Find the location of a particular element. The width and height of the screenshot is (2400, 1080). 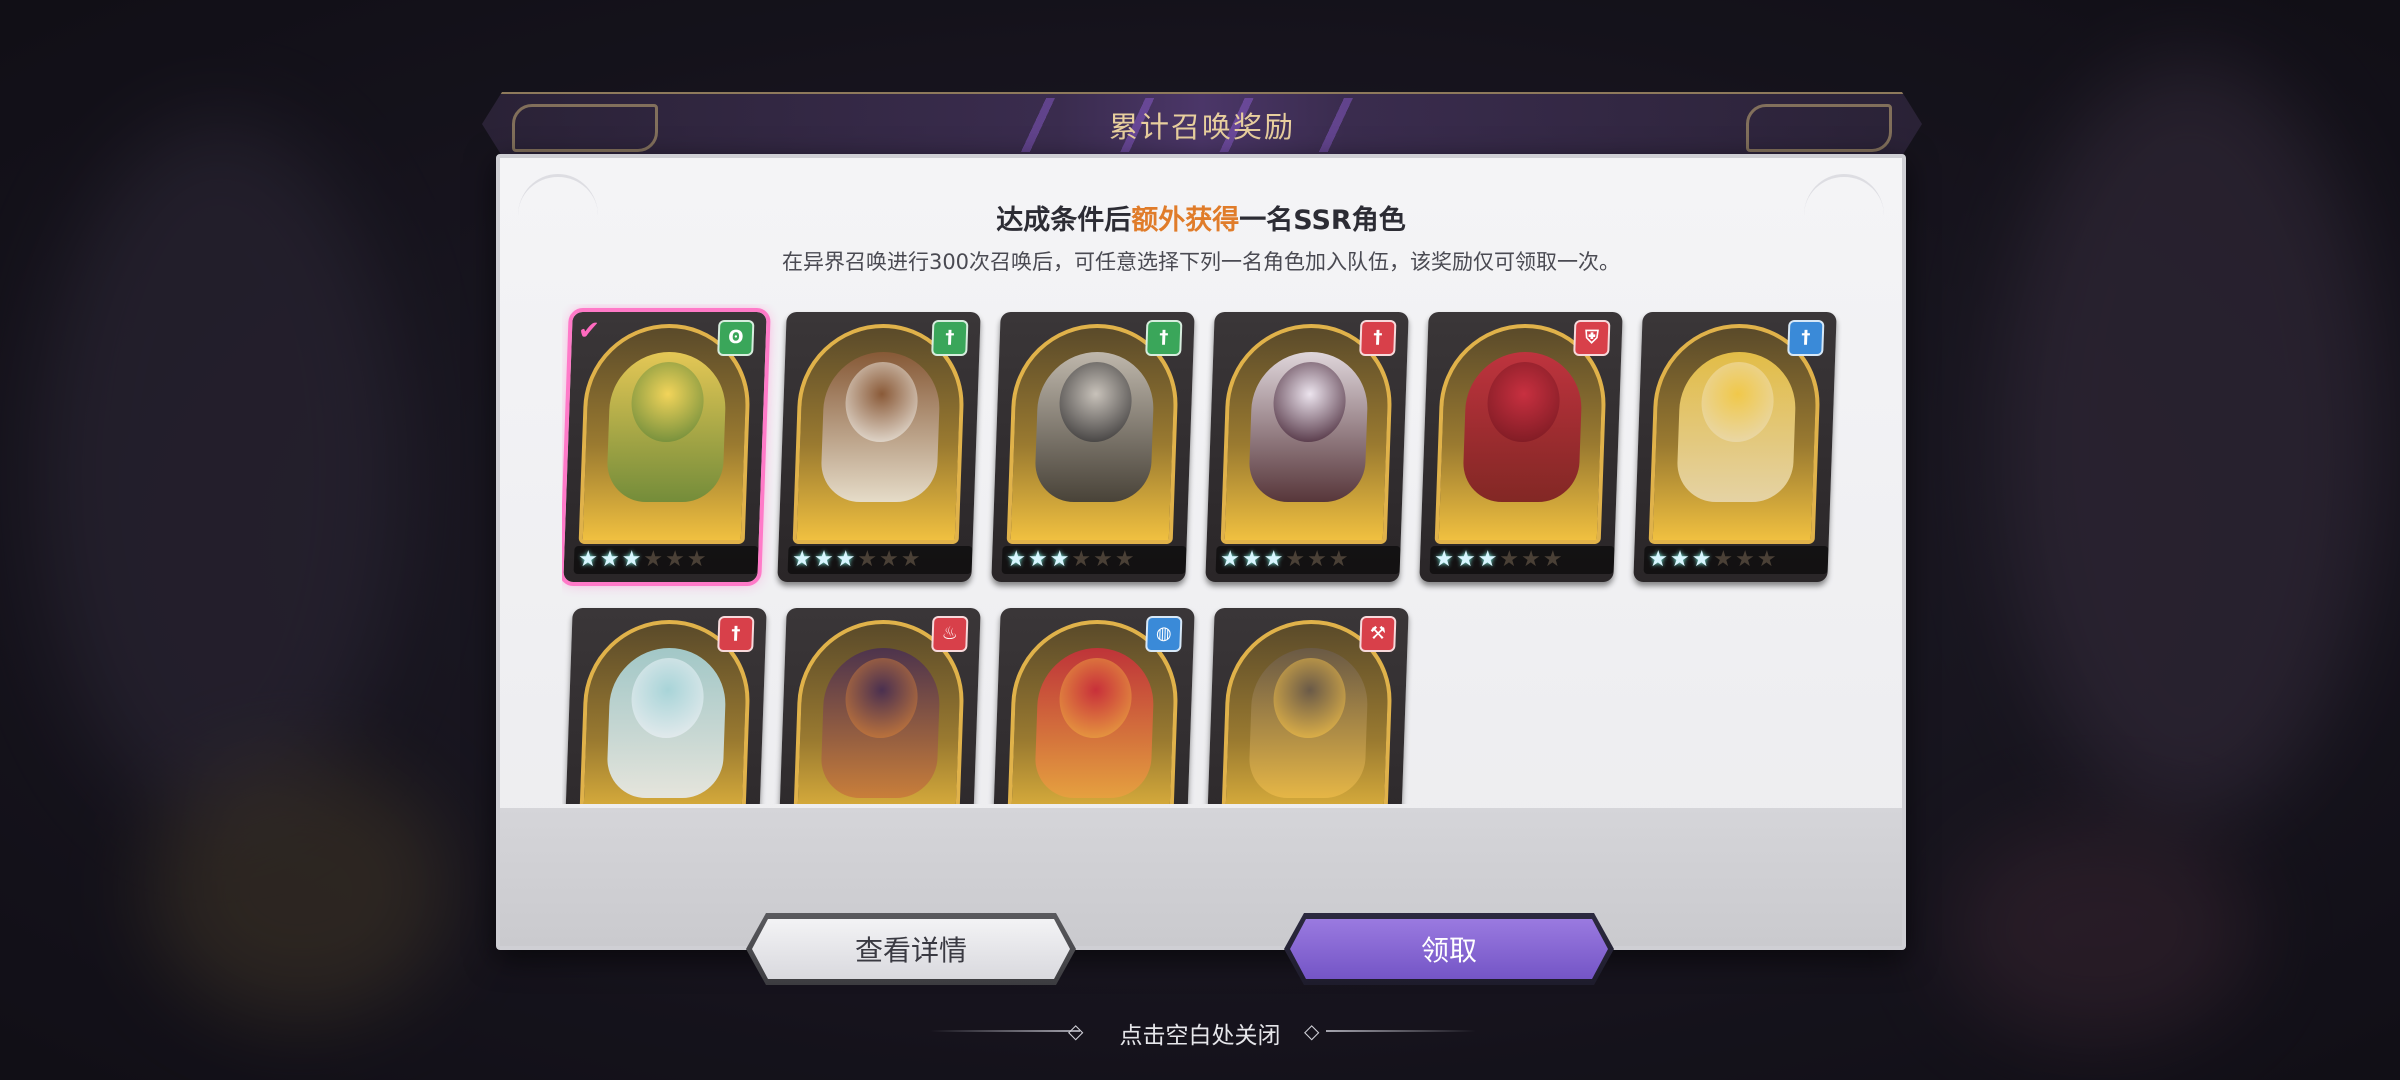

claim-label: 领取 is located at coordinates (1448, 950).